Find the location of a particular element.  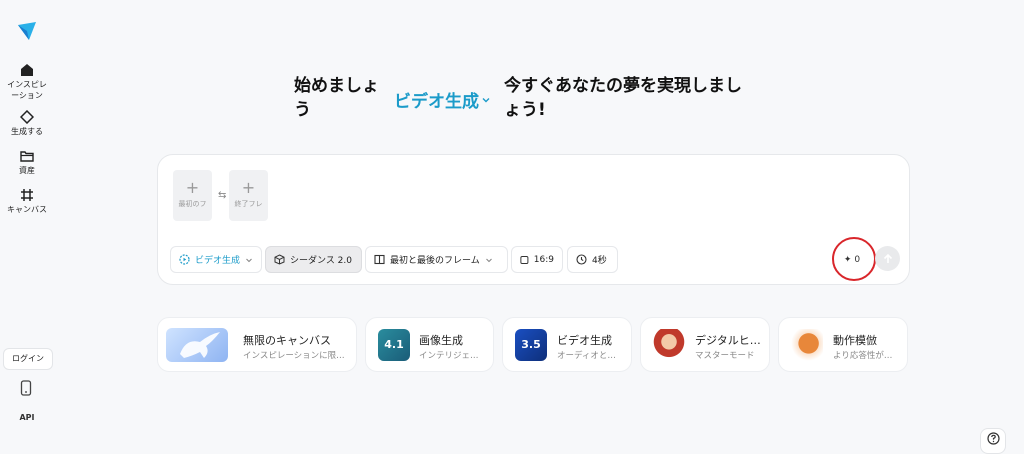

duration-select: 4秒 is located at coordinates (592, 259).